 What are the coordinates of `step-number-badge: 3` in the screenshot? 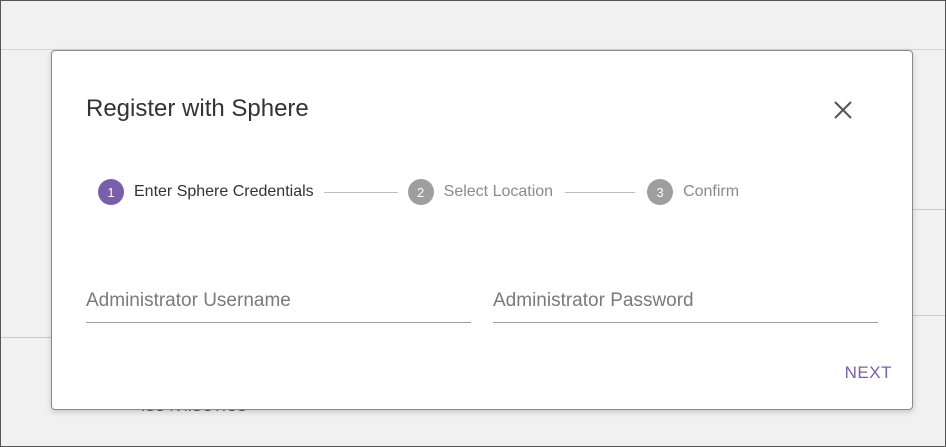 It's located at (660, 192).